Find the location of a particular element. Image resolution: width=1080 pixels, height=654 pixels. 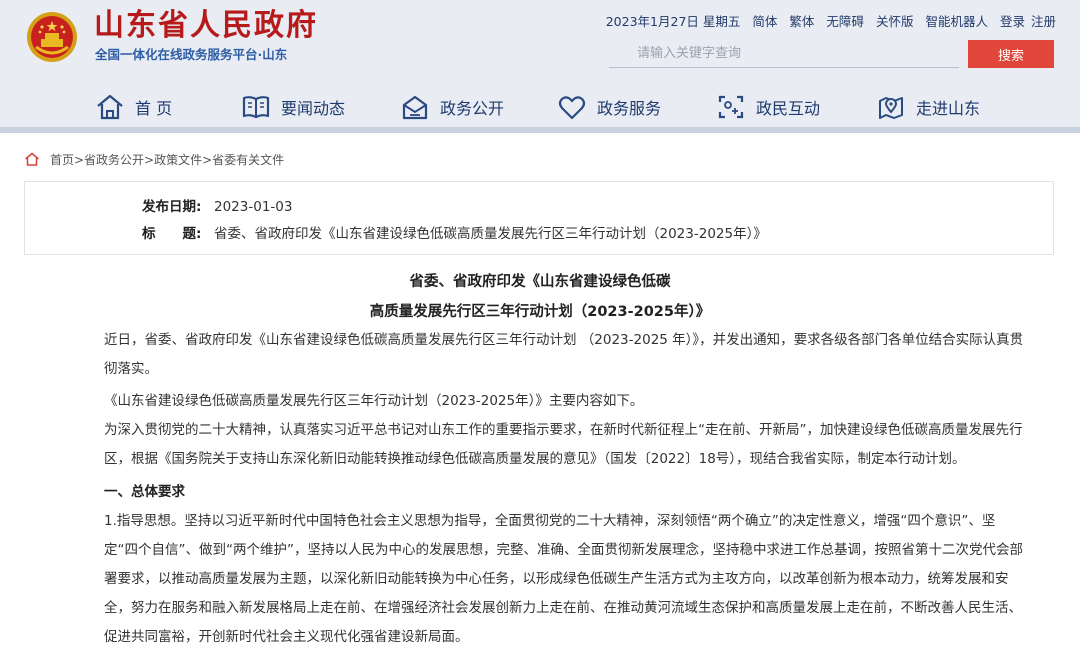

nav-interaction: 政民互动 is located at coordinates (768, 107).